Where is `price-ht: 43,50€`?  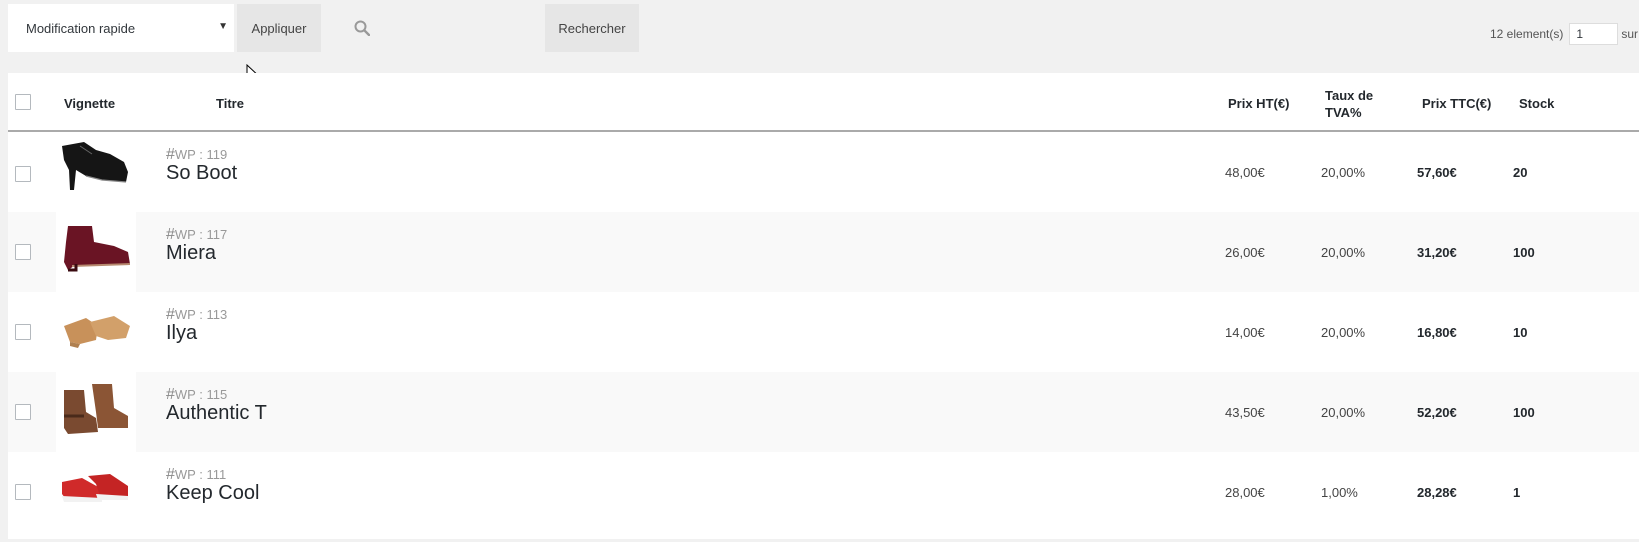
price-ht: 43,50€ is located at coordinates (1245, 412).